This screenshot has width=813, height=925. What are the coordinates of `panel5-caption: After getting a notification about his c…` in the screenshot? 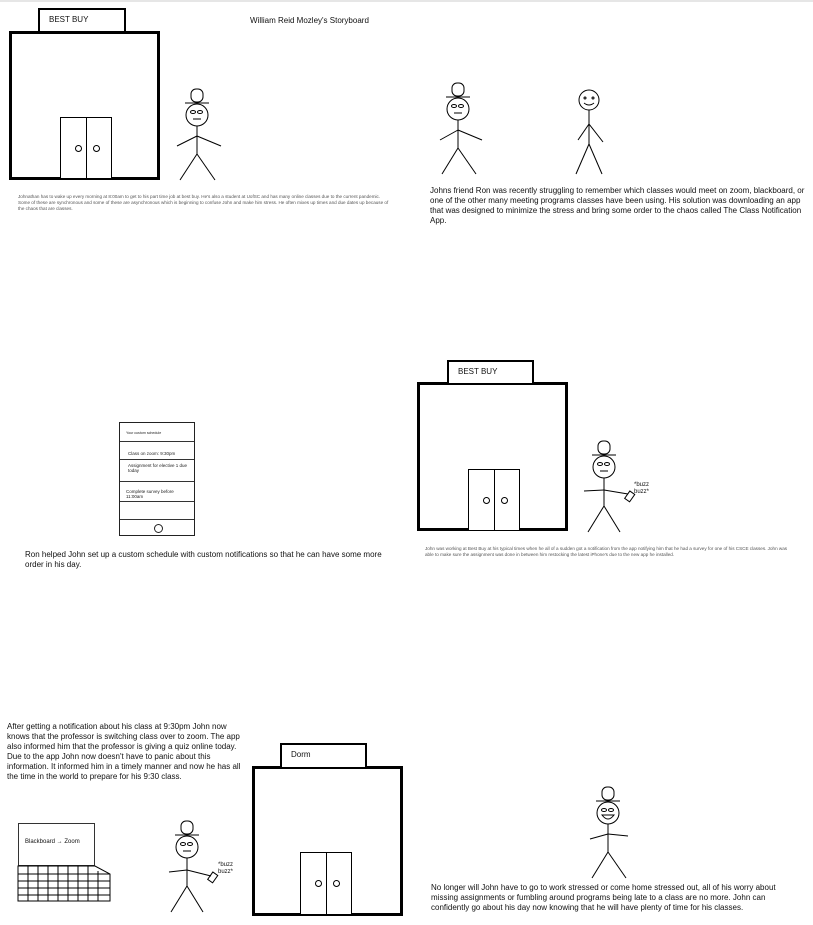 It's located at (124, 751).